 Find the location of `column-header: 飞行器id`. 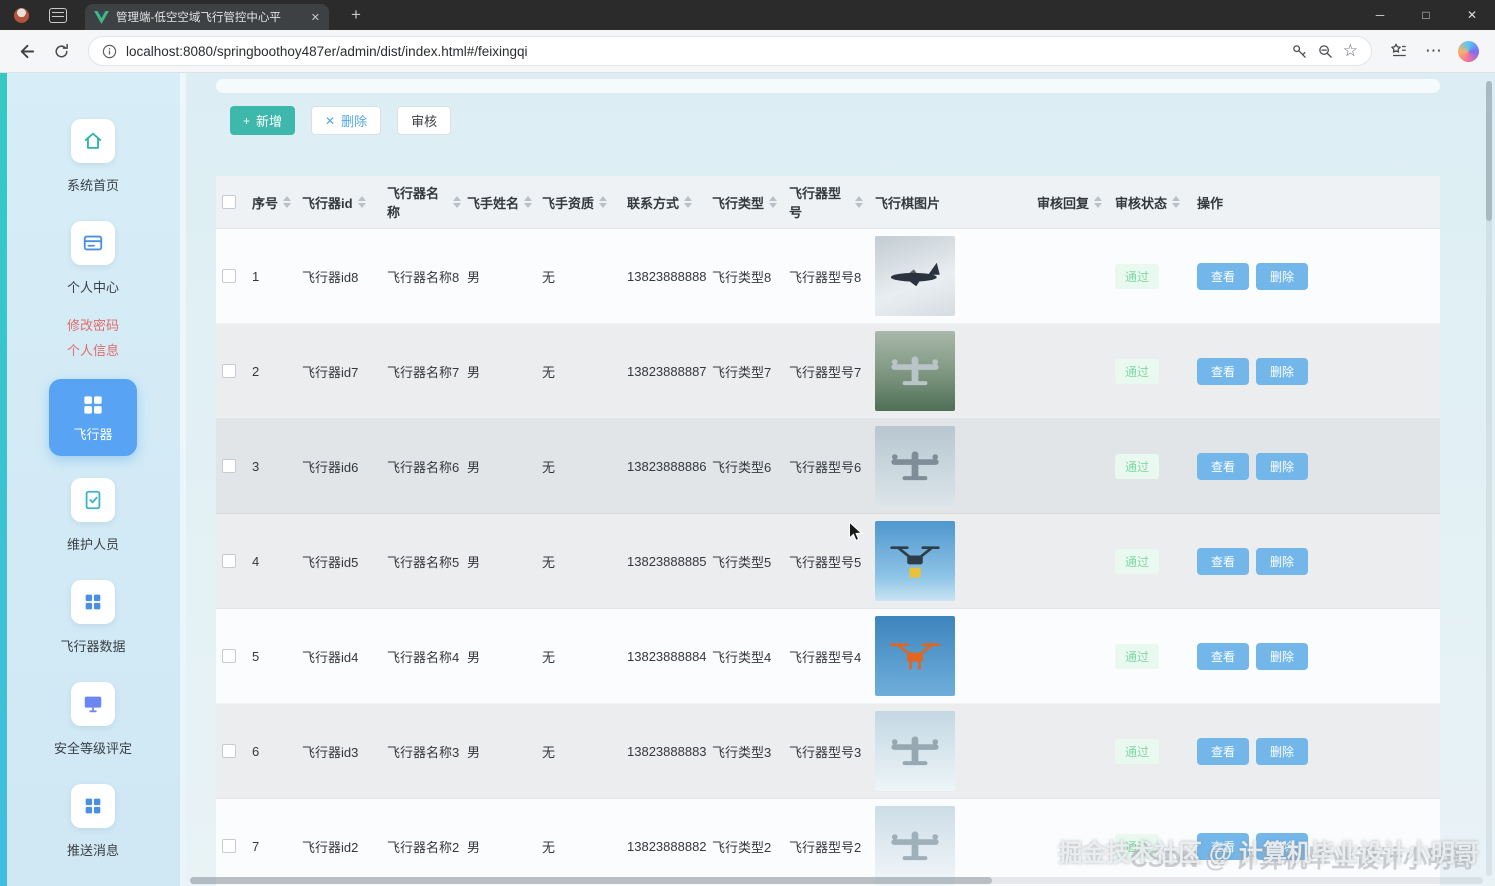

column-header: 飞行器id is located at coordinates (338, 202).